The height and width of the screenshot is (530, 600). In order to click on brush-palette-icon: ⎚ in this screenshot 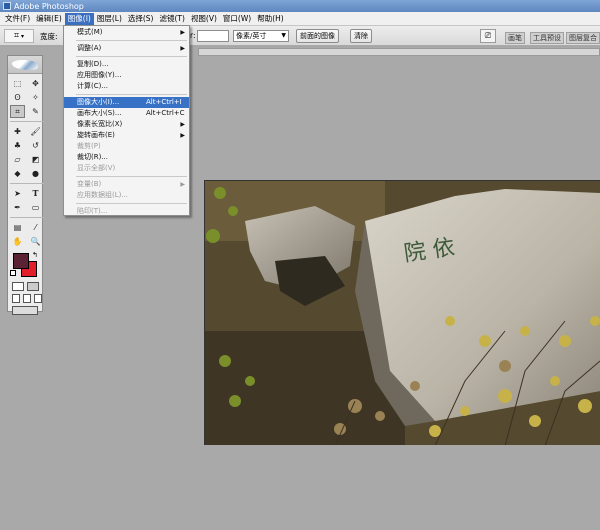, I will do `click(488, 36)`.